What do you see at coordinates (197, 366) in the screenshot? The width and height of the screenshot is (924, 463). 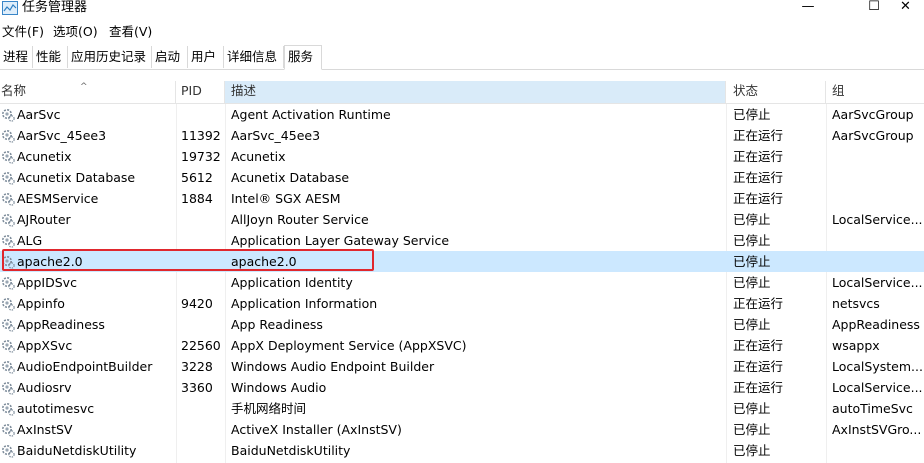 I see `service-pid: 3228` at bounding box center [197, 366].